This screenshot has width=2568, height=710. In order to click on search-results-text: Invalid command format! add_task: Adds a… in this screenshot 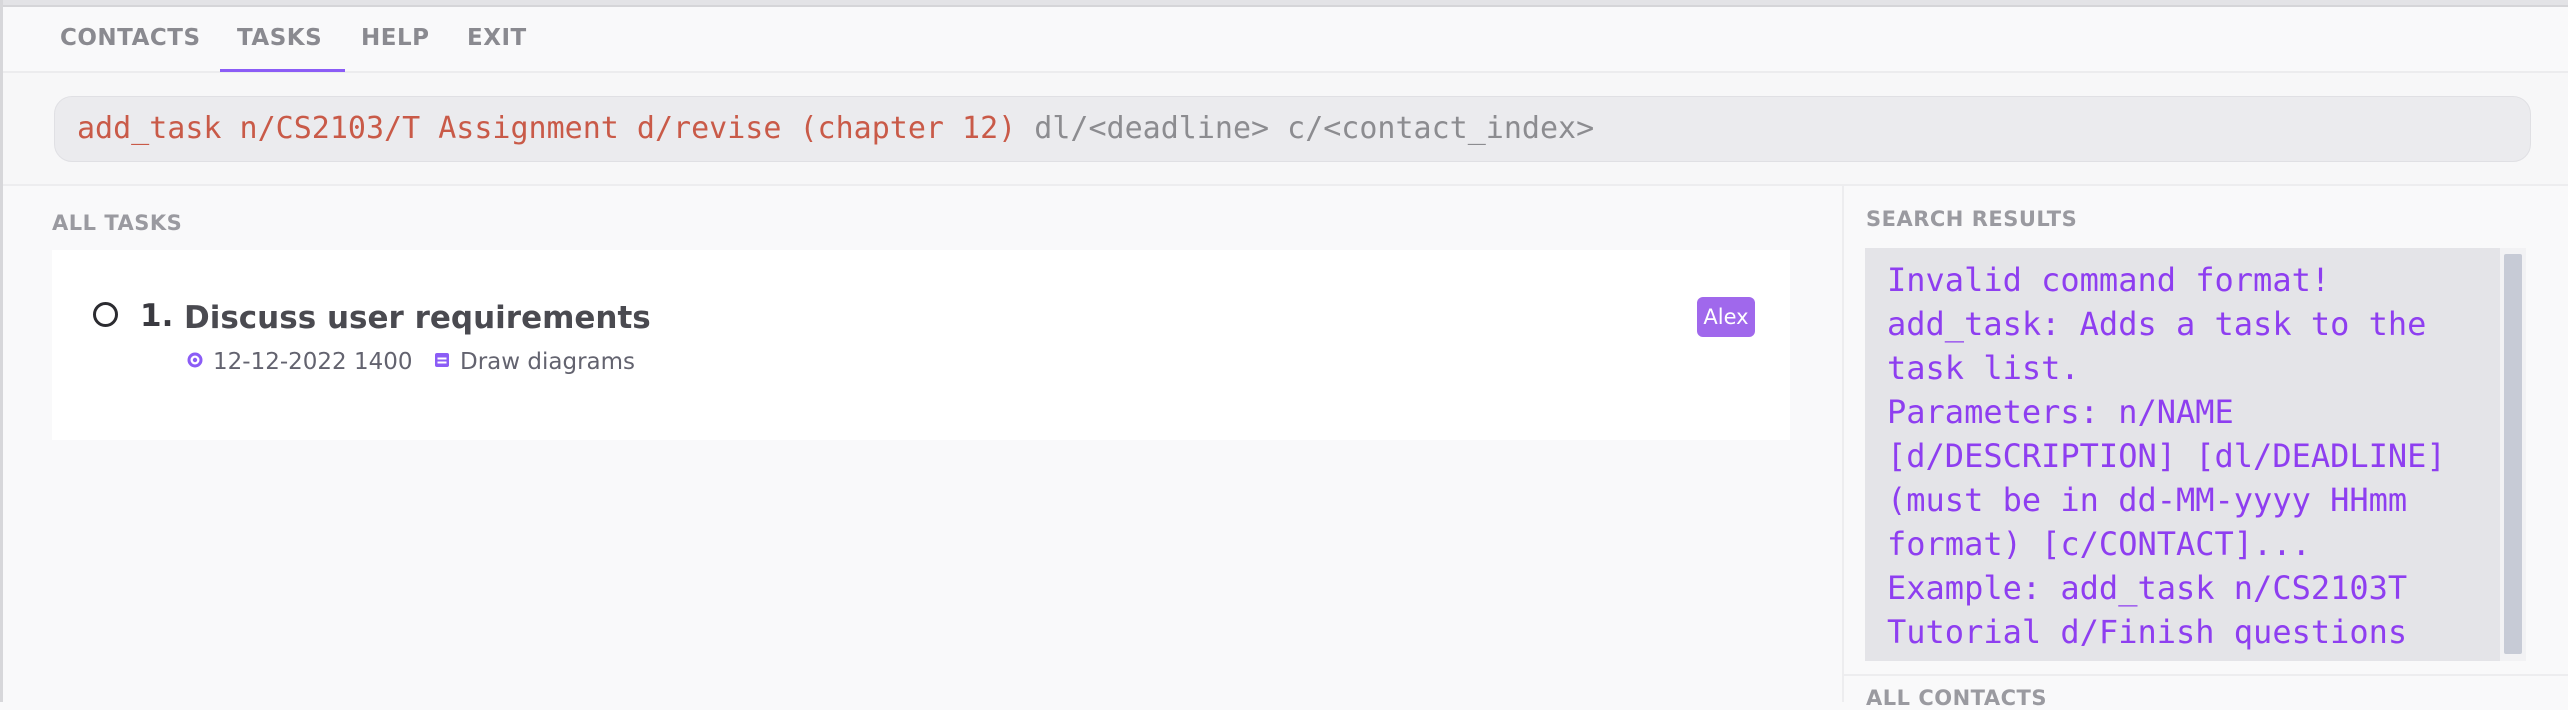, I will do `click(2166, 456)`.